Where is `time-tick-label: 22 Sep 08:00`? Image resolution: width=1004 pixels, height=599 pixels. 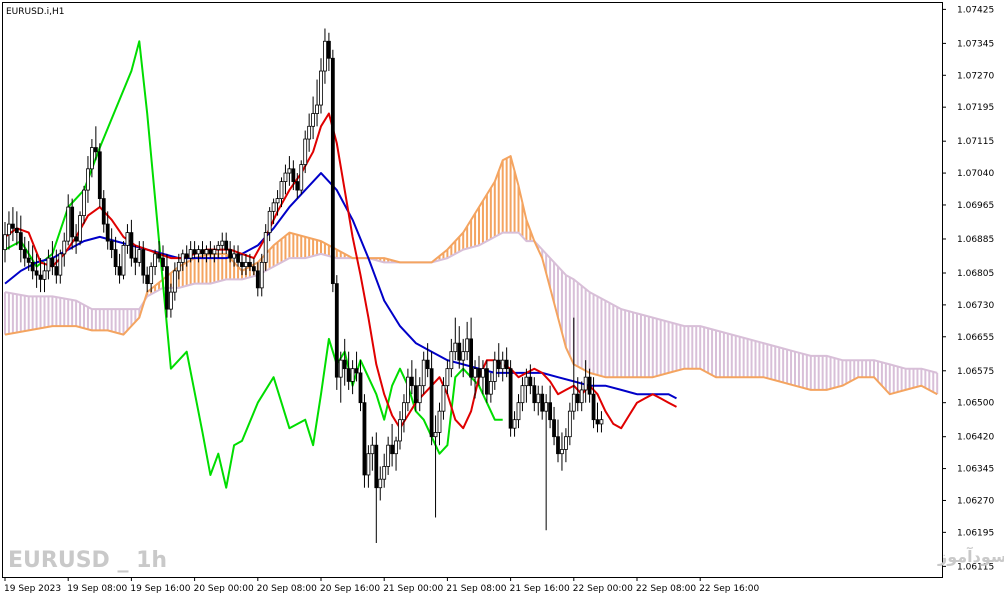 time-tick-label: 22 Sep 08:00 is located at coordinates (666, 589).